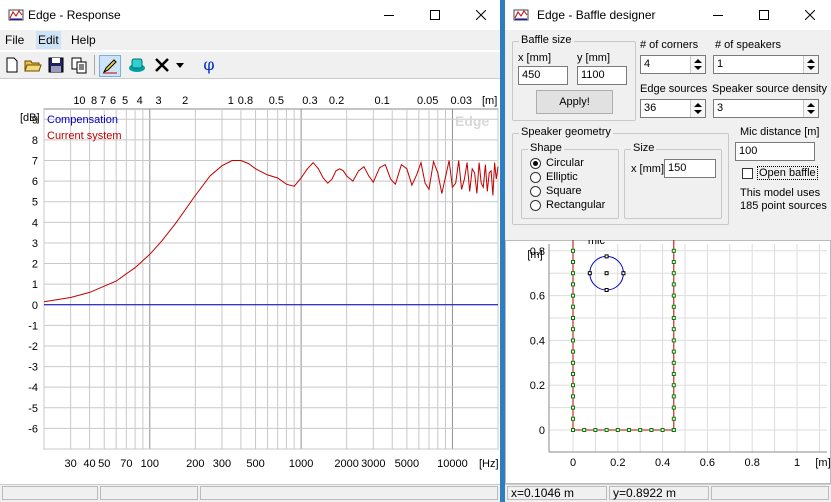 This screenshot has height=502, width=831. Describe the element at coordinates (822, 463) in the screenshot. I see `x-axis-label: [m]` at that location.